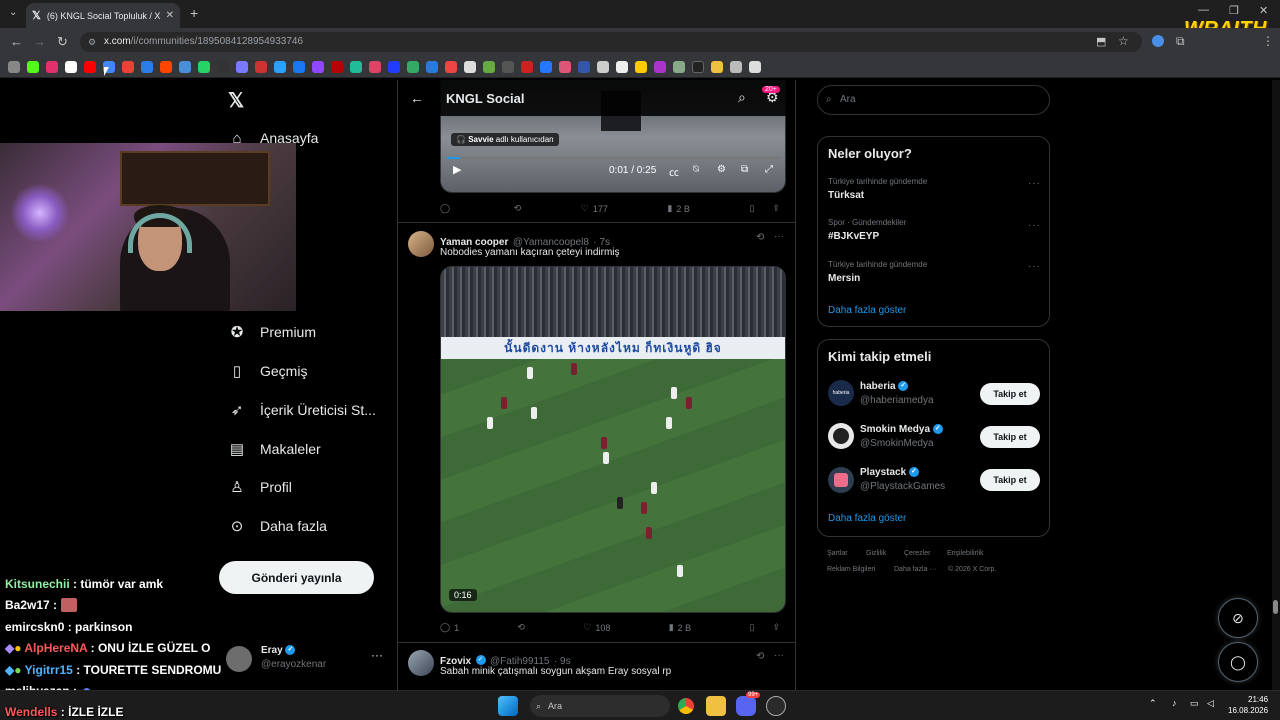  What do you see at coordinates (917, 553) in the screenshot?
I see `footer-cookies-link: Çerezler` at bounding box center [917, 553].